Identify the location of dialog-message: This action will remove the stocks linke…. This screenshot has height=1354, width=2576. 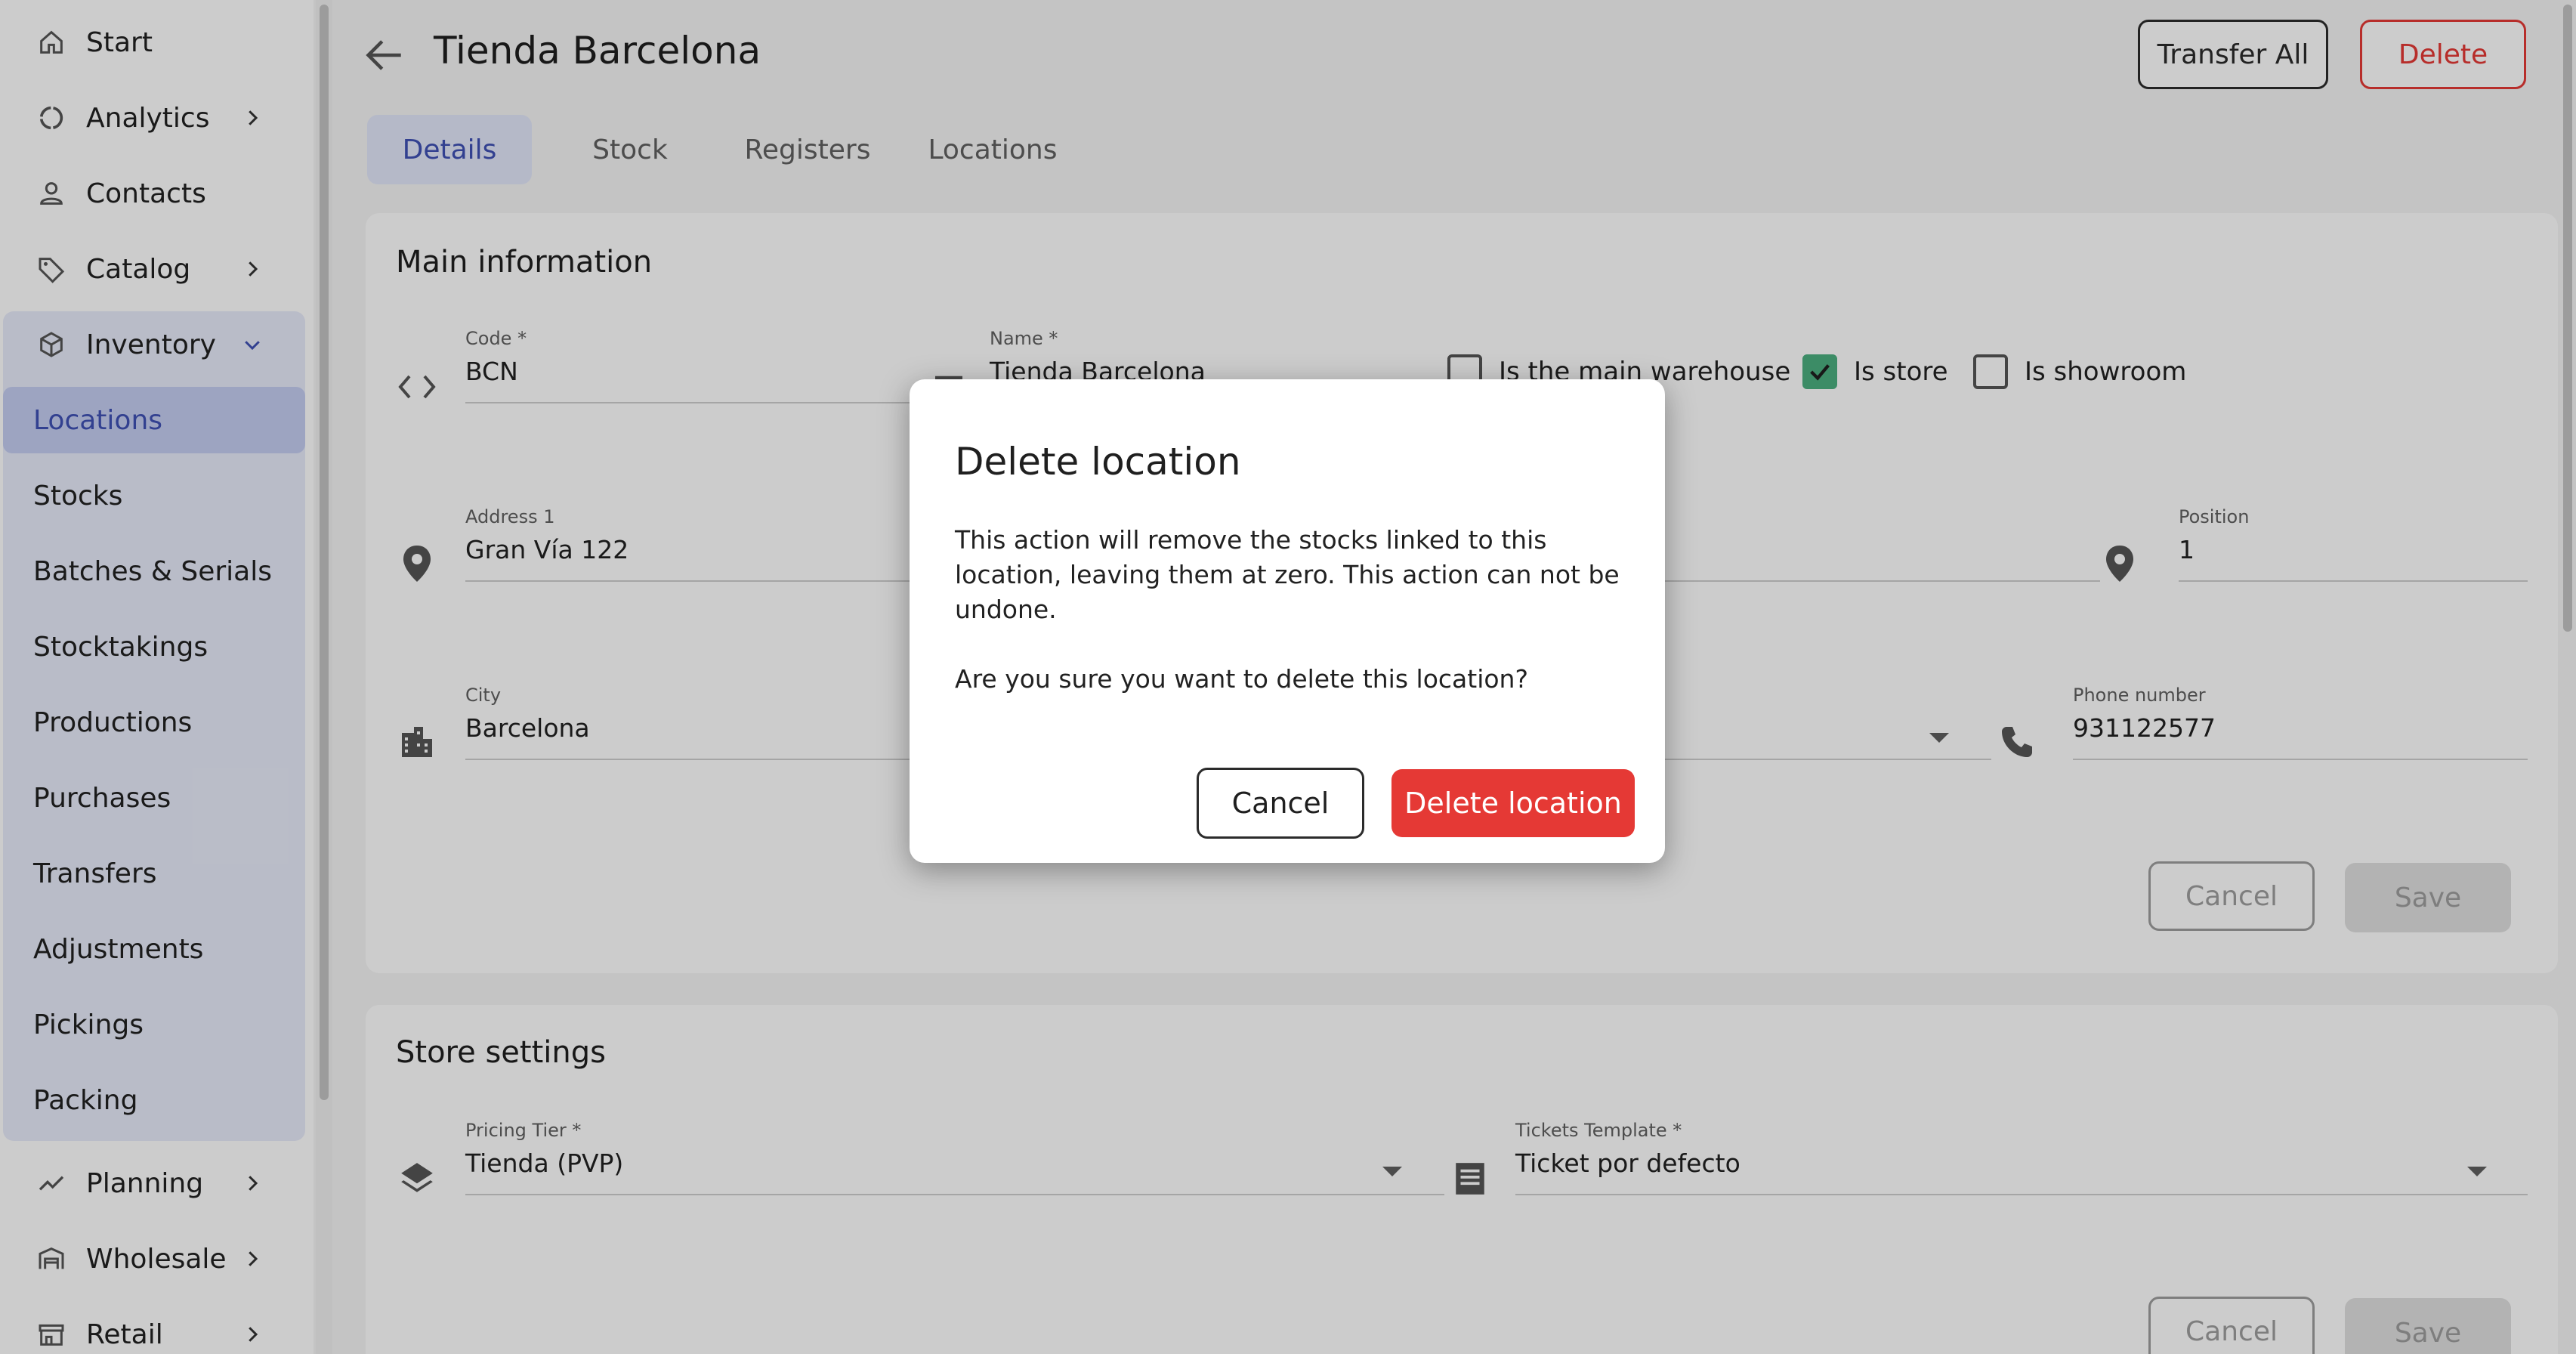
(1287, 574).